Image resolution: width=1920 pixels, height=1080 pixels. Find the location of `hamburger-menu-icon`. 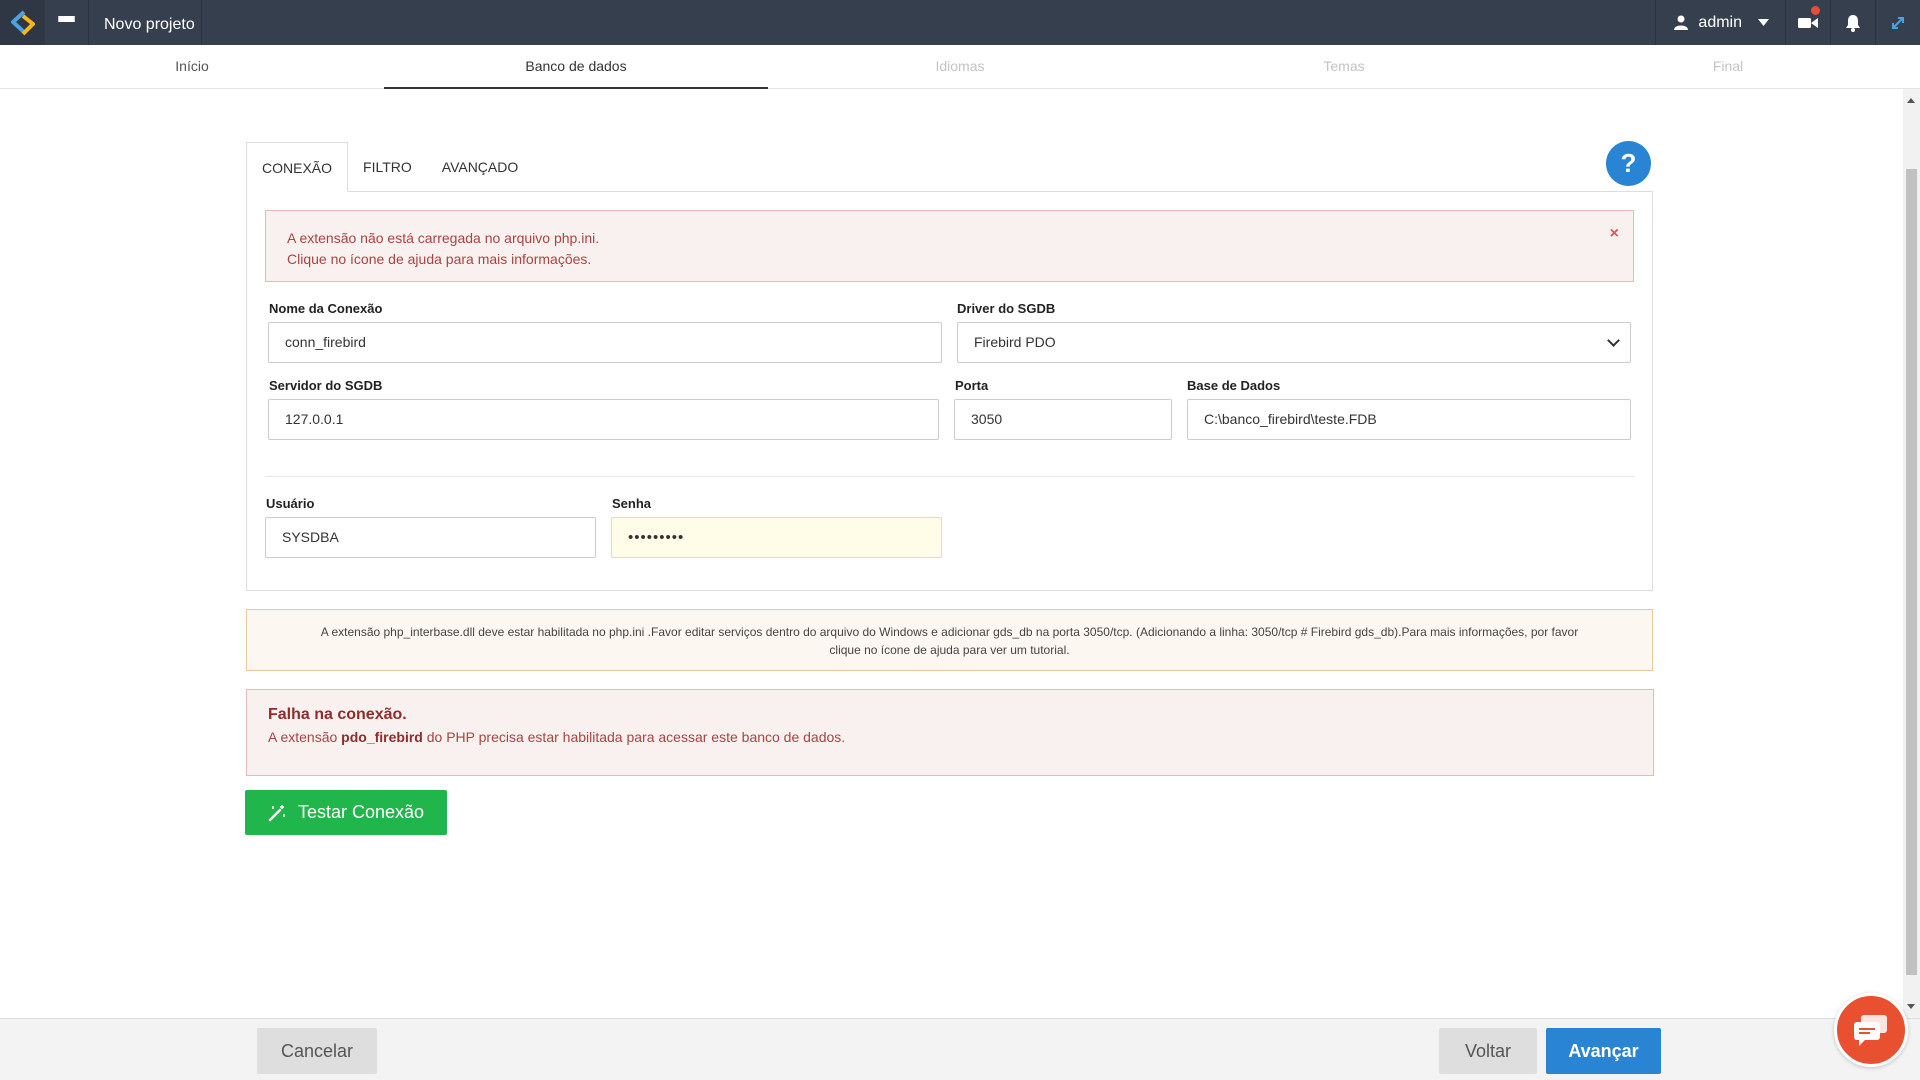

hamburger-menu-icon is located at coordinates (67, 22).